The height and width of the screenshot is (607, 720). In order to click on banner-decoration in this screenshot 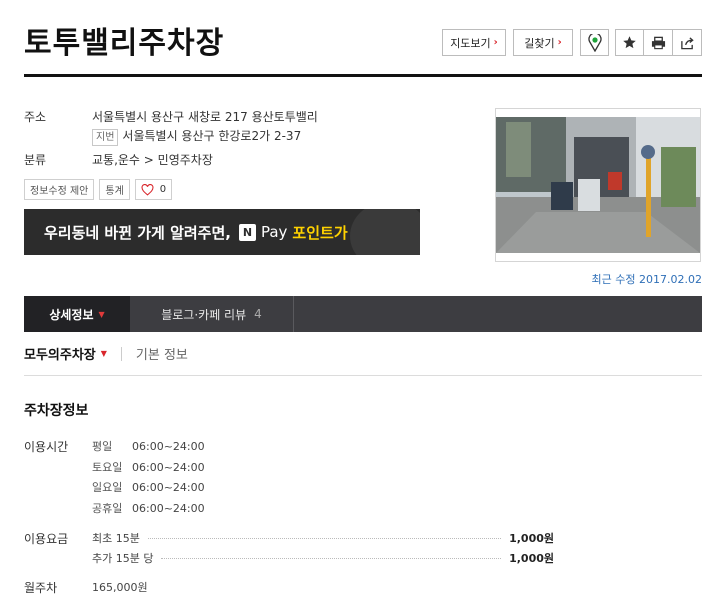, I will do `click(385, 232)`.